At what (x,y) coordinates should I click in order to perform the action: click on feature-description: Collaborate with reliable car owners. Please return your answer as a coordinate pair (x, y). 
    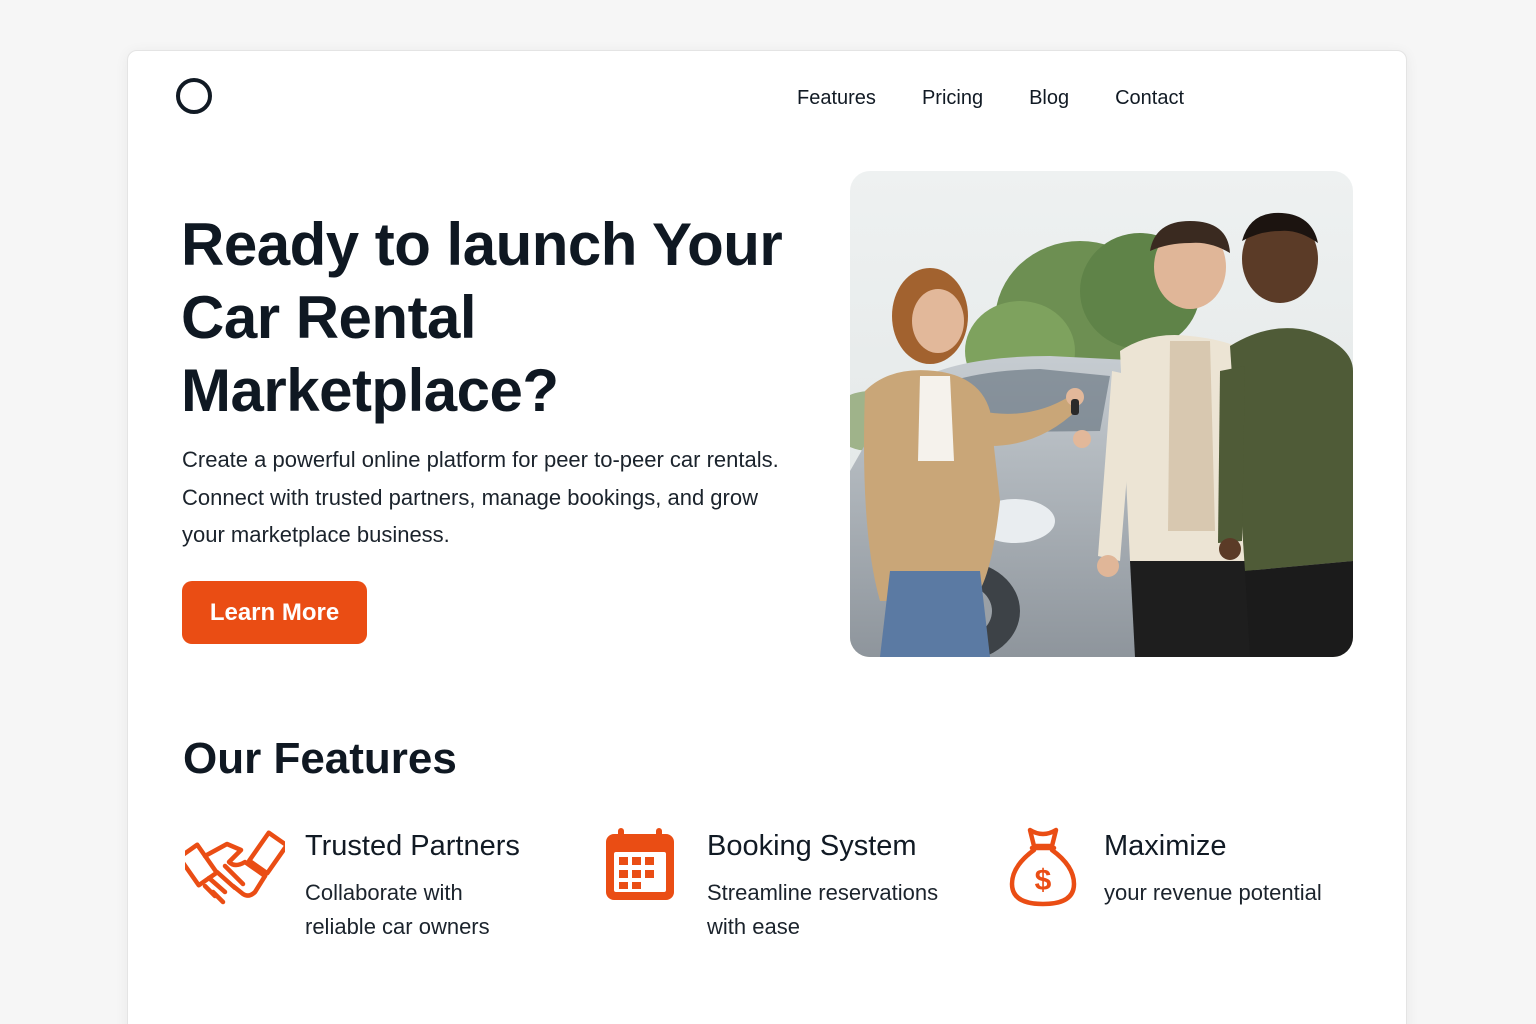
    Looking at the image, I should click on (397, 909).